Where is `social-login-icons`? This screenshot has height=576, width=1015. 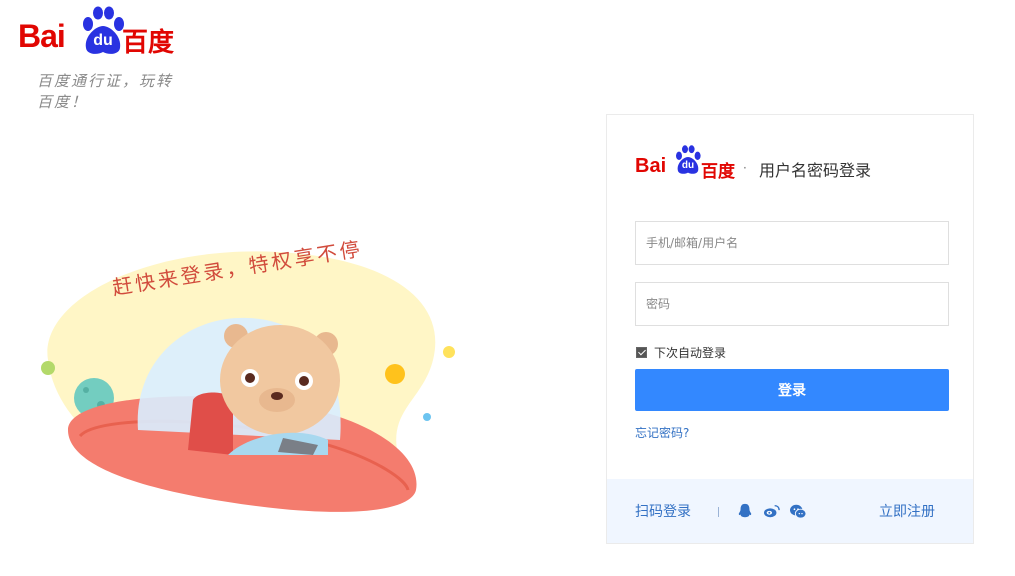
social-login-icons is located at coordinates (772, 511).